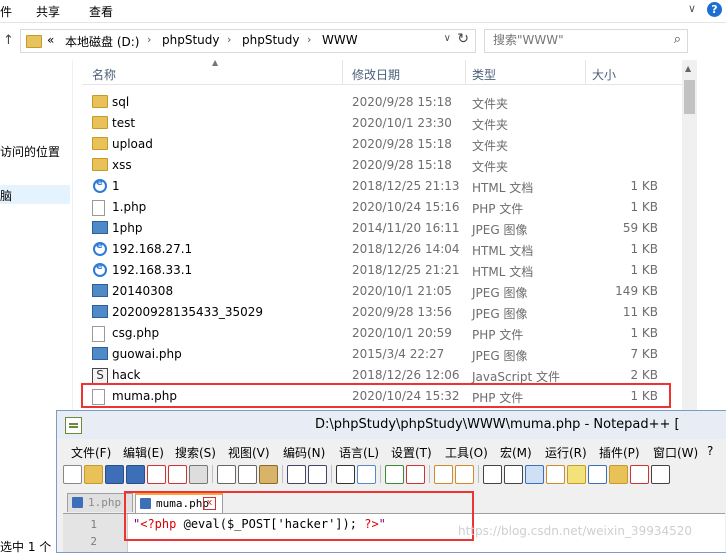 This screenshot has width=726, height=555. I want to click on monitor-icon, so click(639, 474).